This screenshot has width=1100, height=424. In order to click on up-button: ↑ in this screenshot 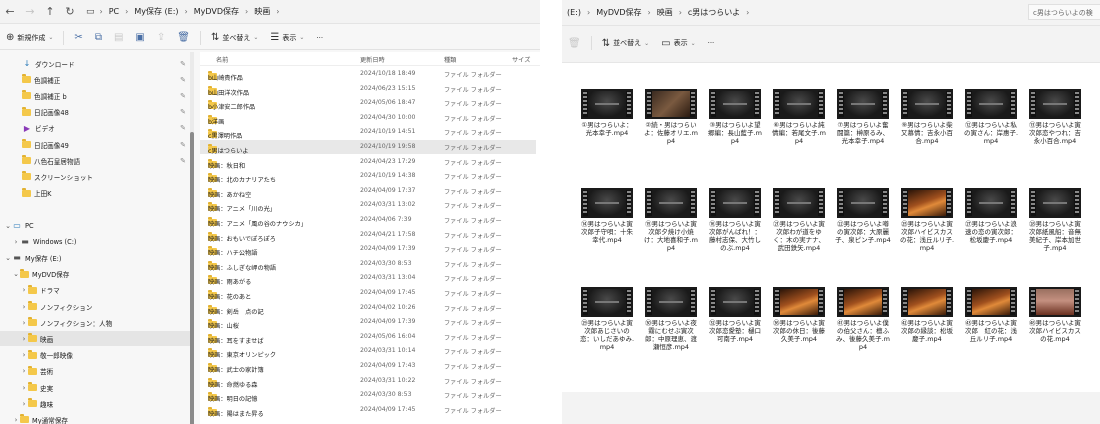, I will do `click(50, 11)`.